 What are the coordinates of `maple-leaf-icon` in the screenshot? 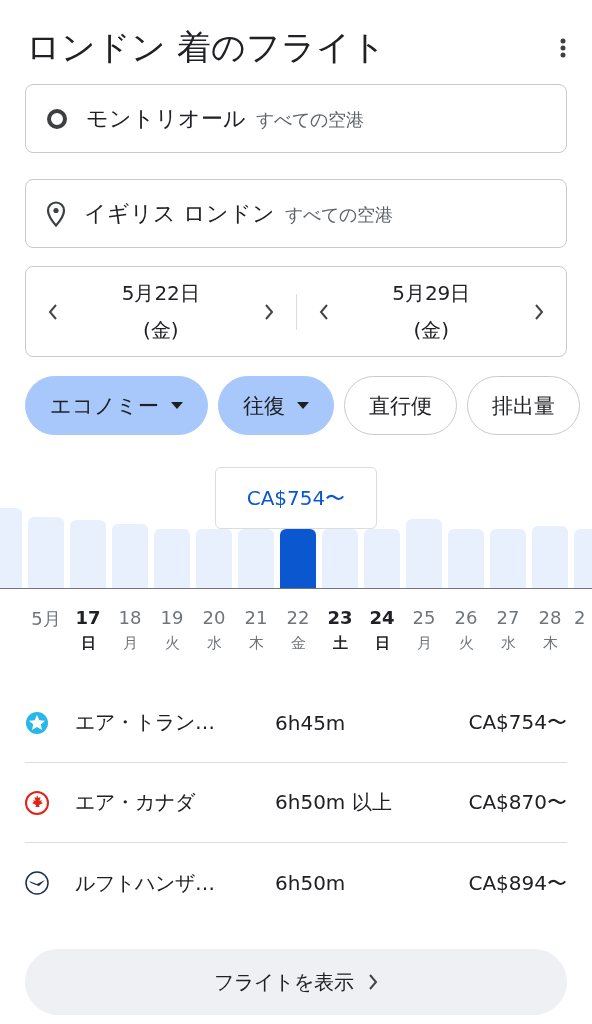 It's located at (37, 802).